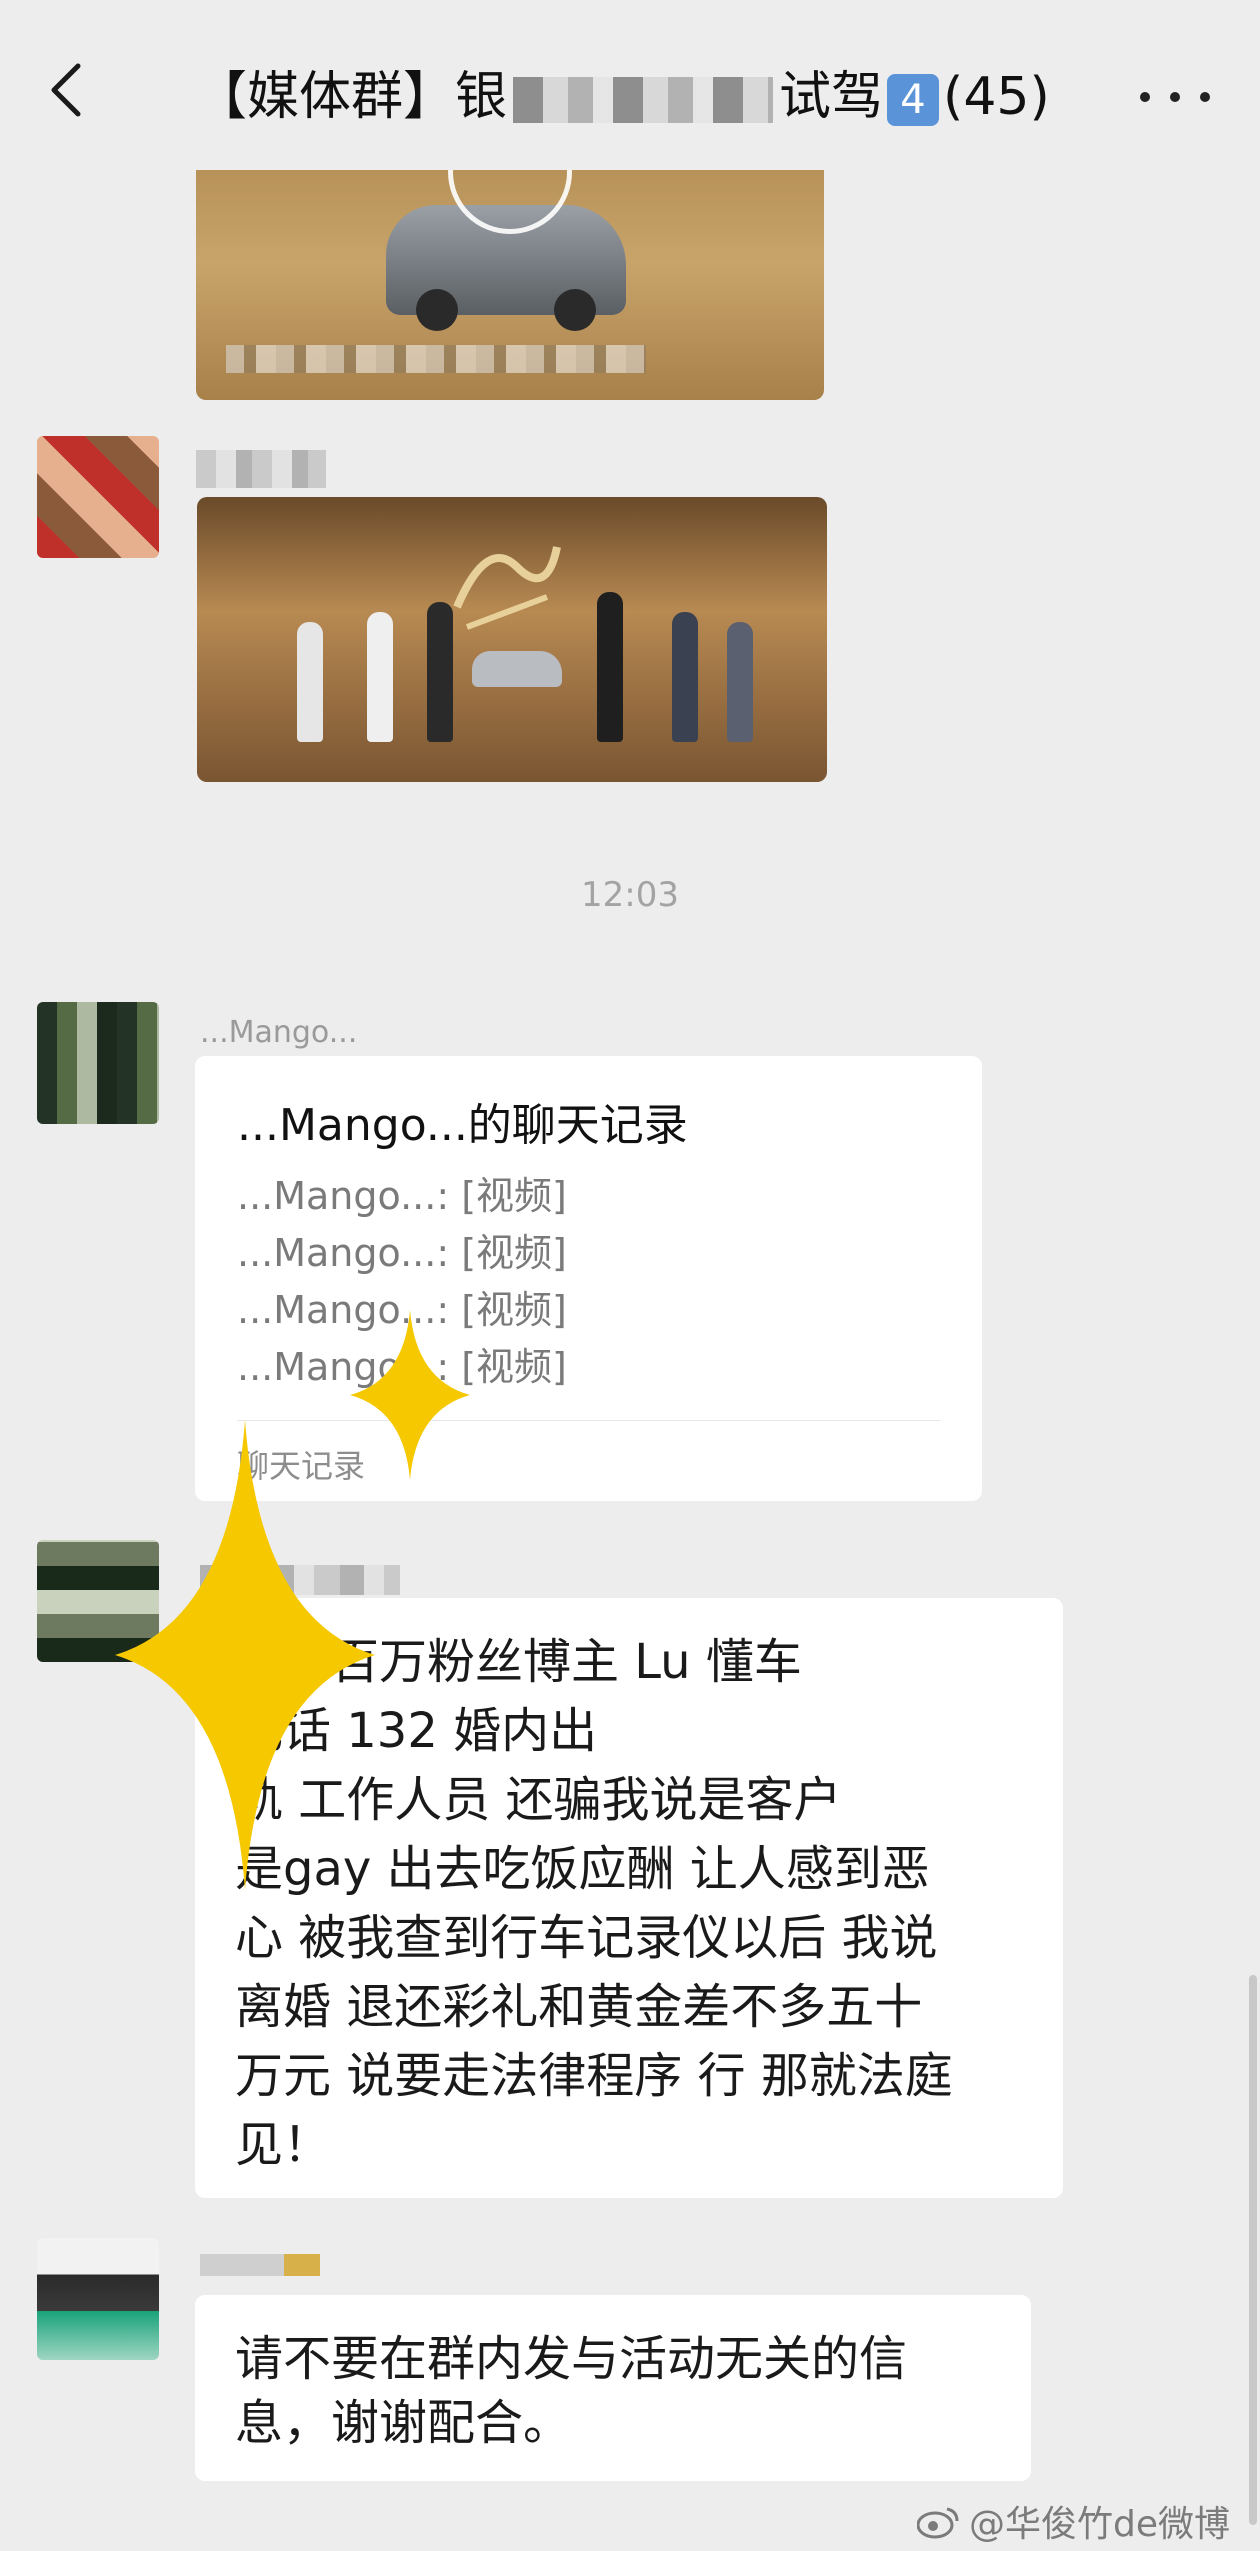  What do you see at coordinates (643, 100) in the screenshot?
I see `redacted-name` at bounding box center [643, 100].